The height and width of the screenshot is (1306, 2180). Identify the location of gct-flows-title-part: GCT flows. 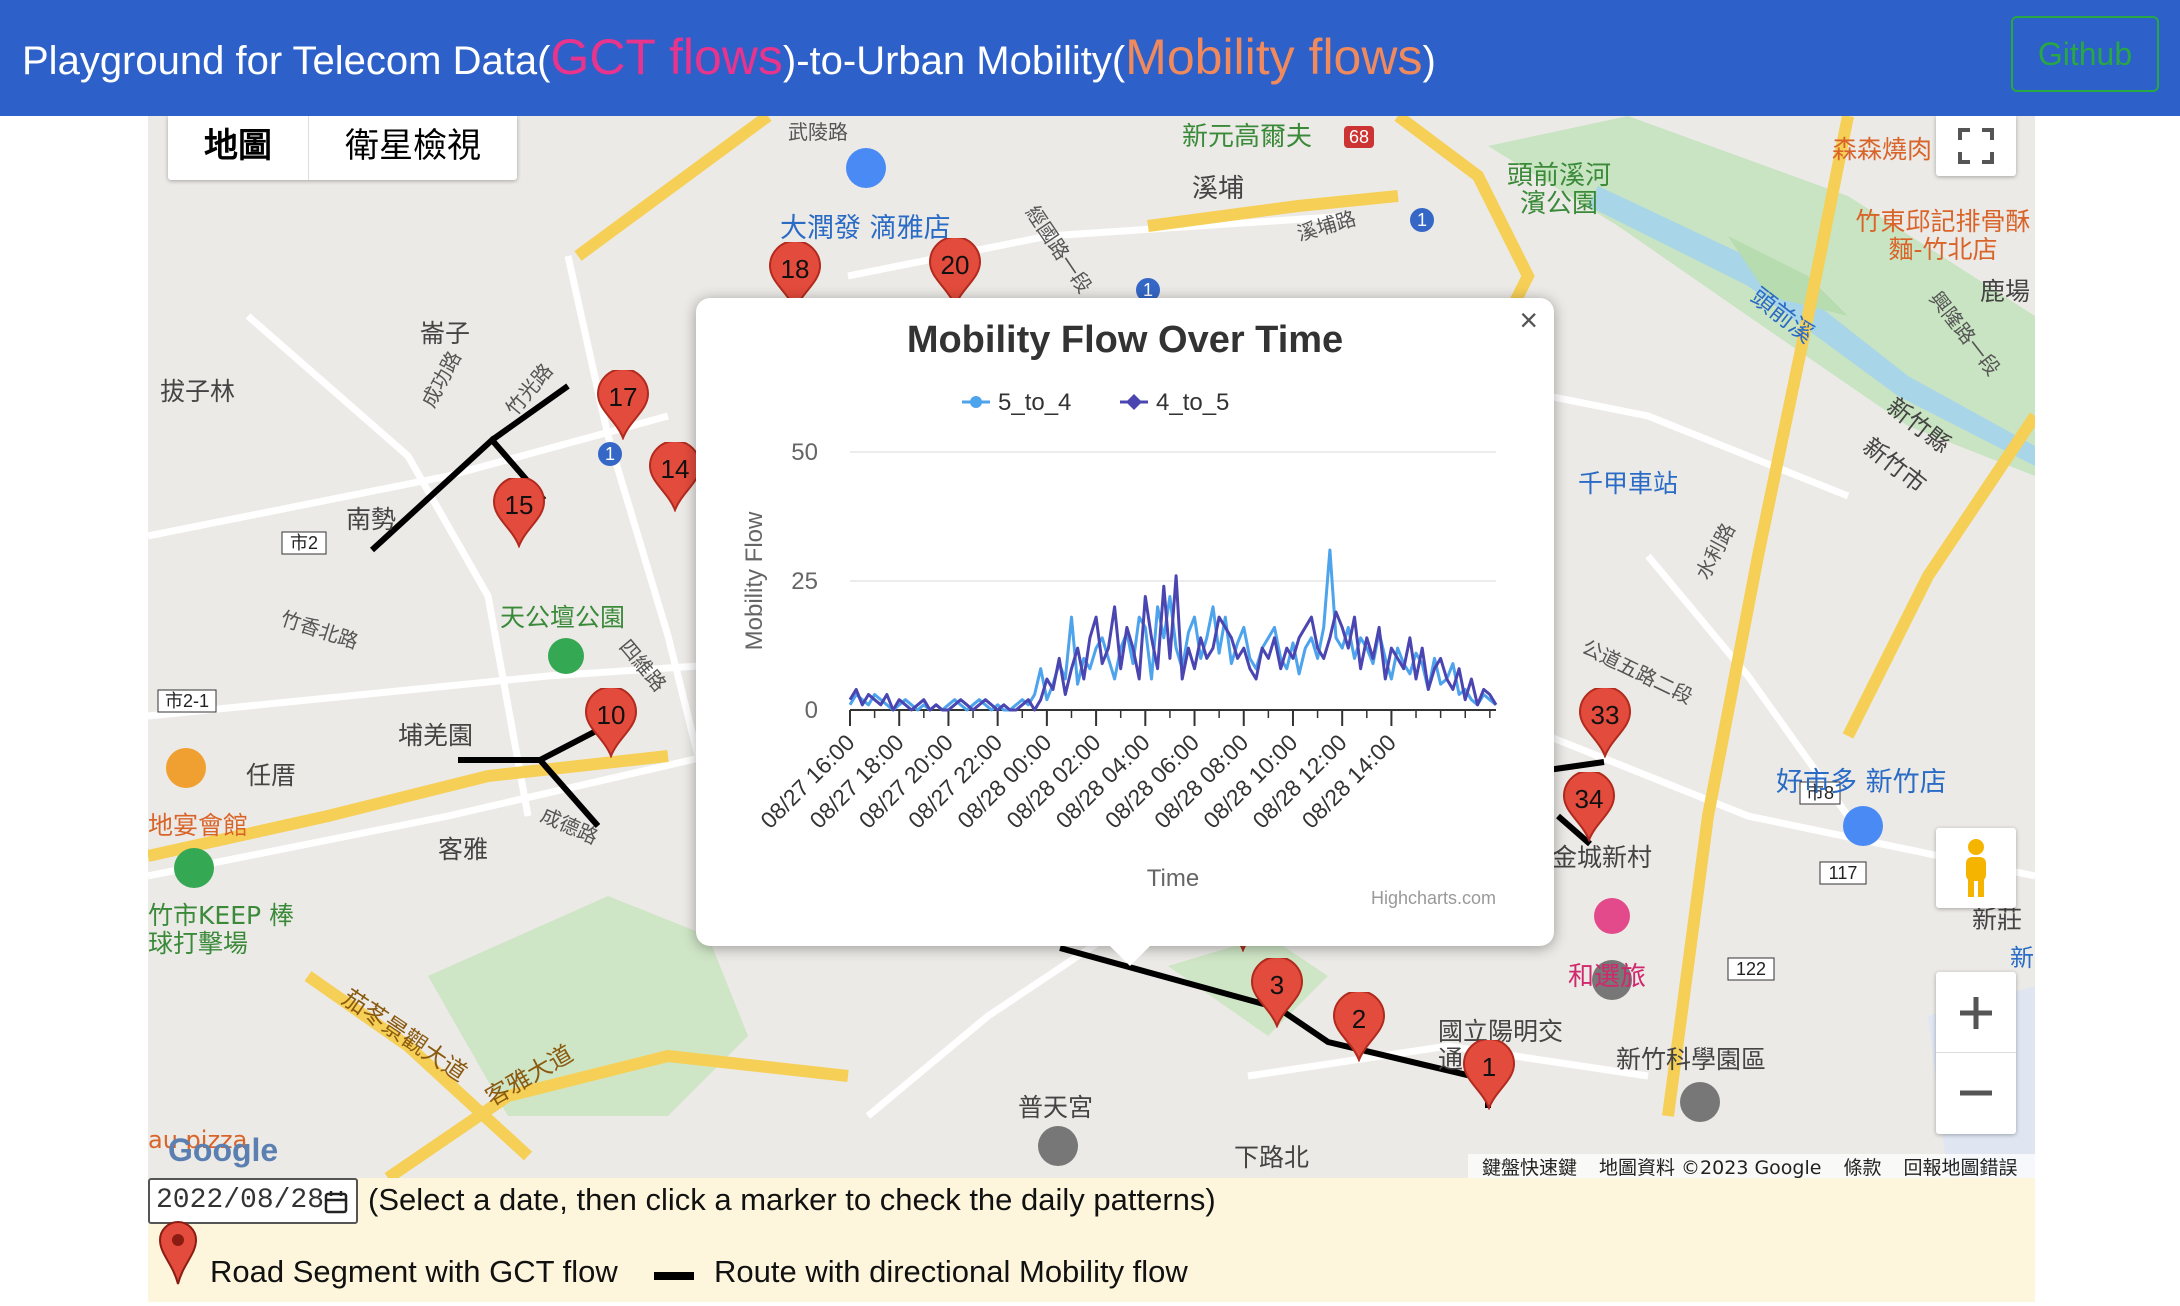
(666, 57).